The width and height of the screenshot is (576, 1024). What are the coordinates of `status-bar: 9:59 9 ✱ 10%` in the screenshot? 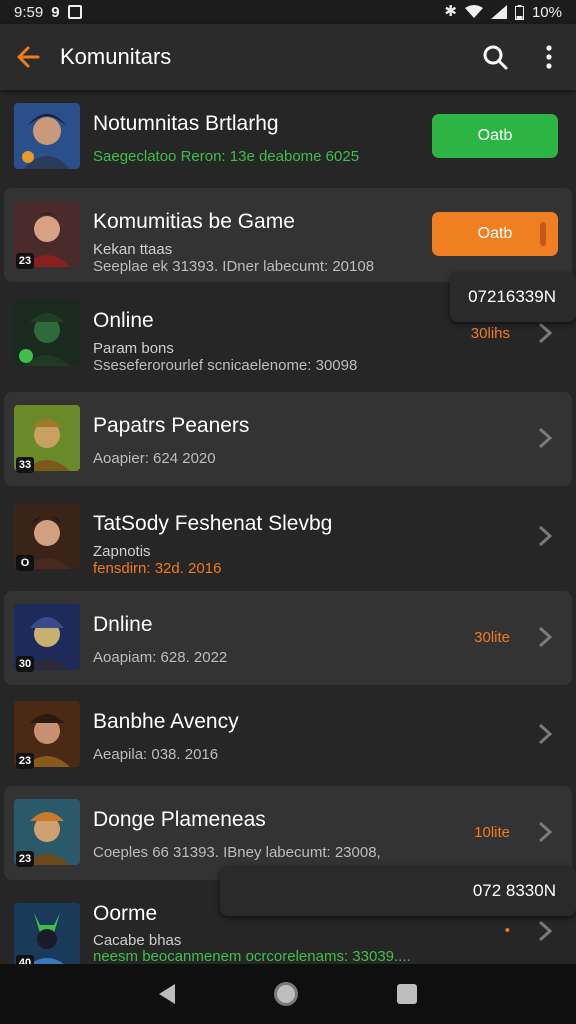 It's located at (288, 12).